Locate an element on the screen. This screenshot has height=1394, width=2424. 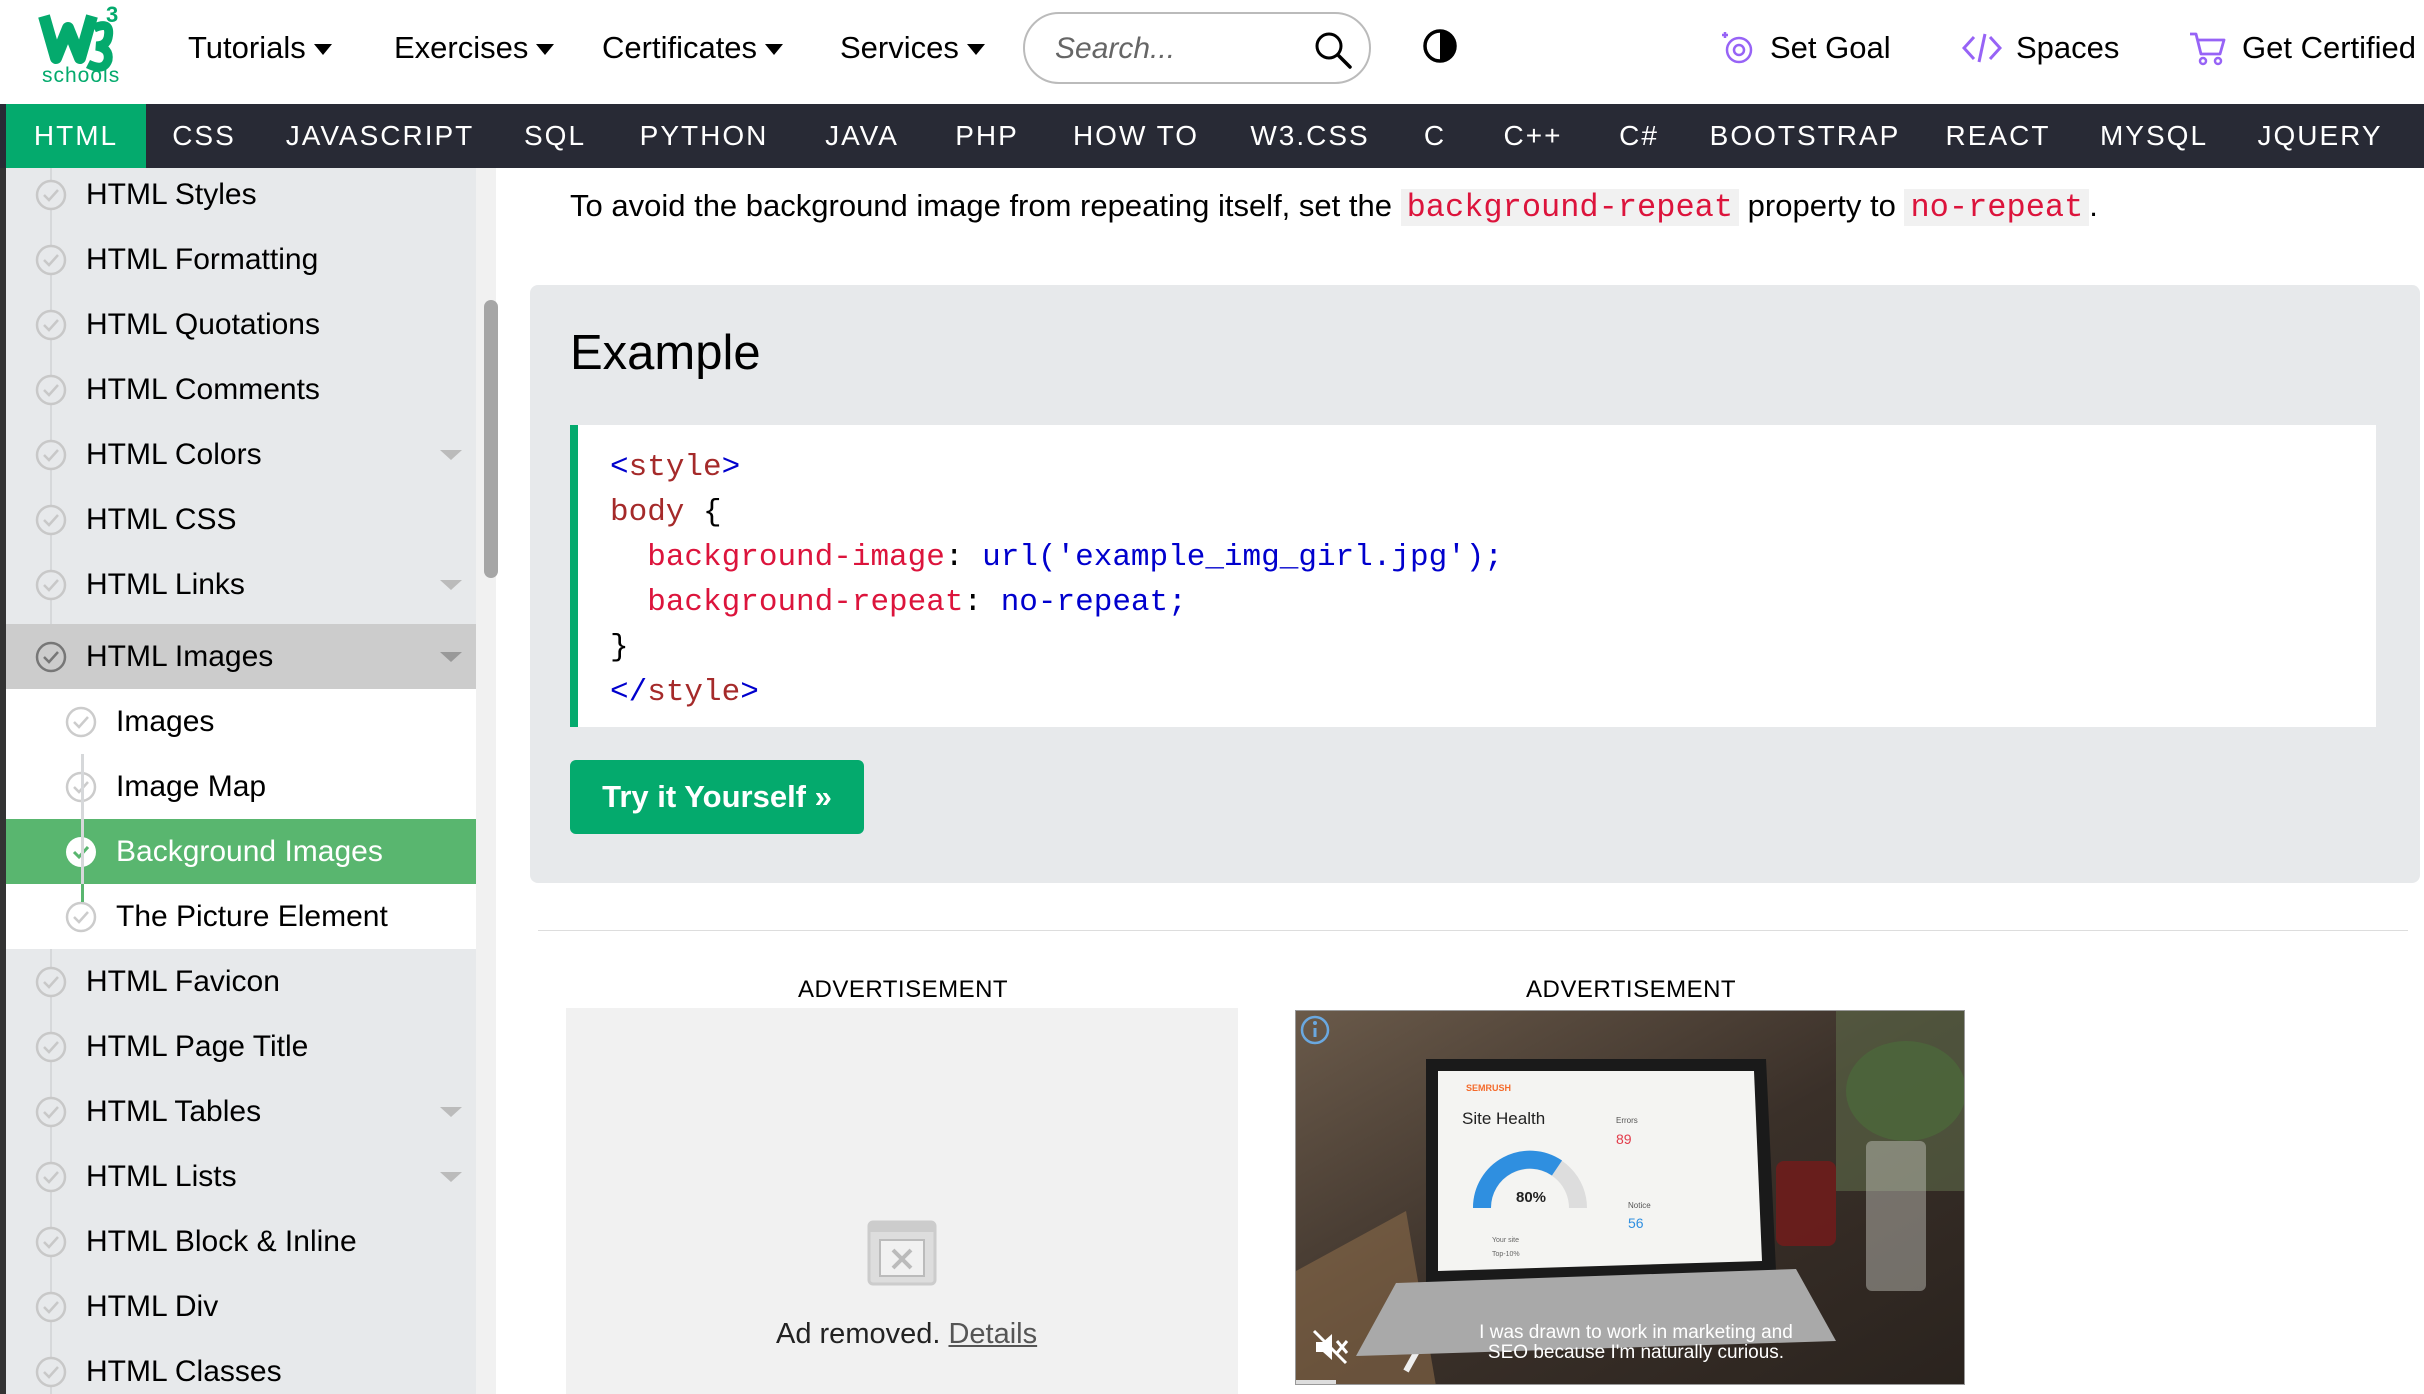
ad-details-link: Details is located at coordinates (992, 1334).